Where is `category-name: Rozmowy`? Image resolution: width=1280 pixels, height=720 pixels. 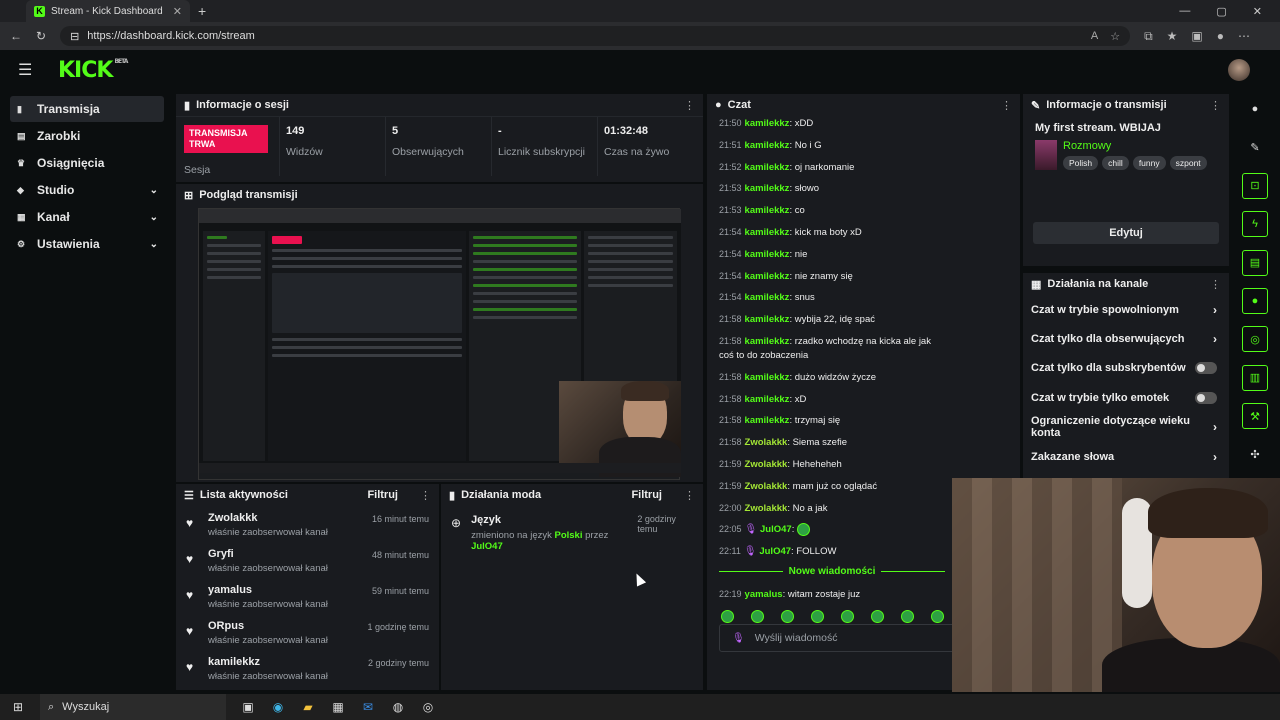
category-name: Rozmowy is located at coordinates (1135, 146).